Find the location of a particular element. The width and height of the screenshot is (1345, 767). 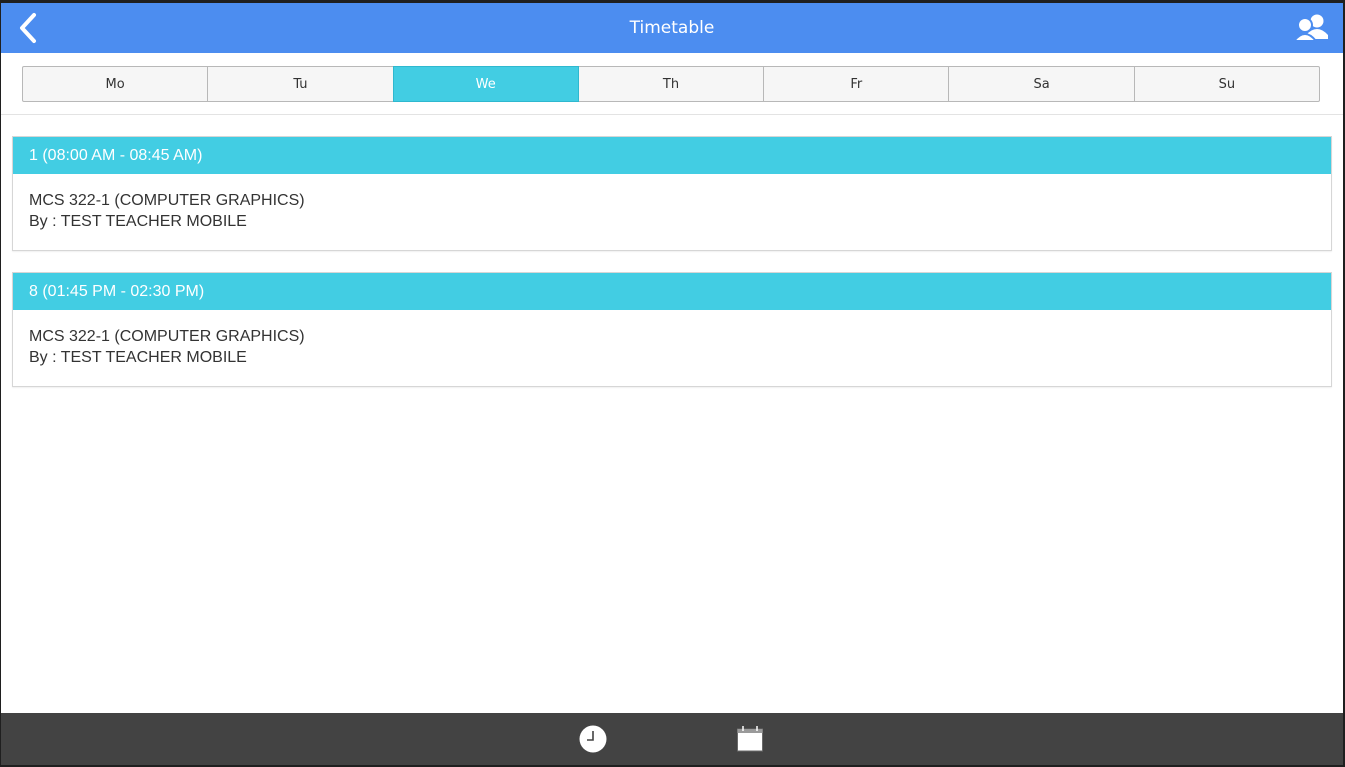

period-time-header: 8 (01:45 PM - 02:30 PM) is located at coordinates (672, 291).